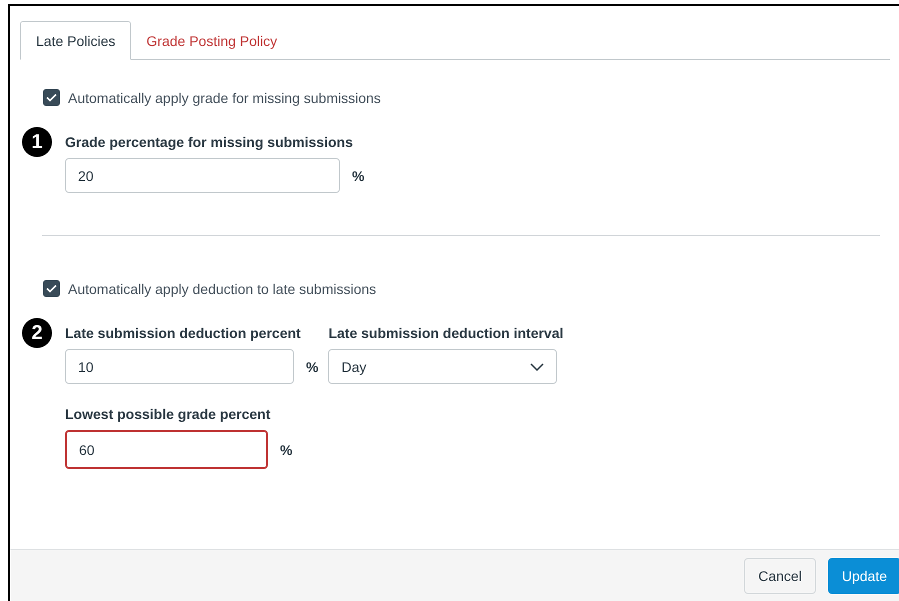 The image size is (899, 601). I want to click on percent-input: 10, so click(179, 366).